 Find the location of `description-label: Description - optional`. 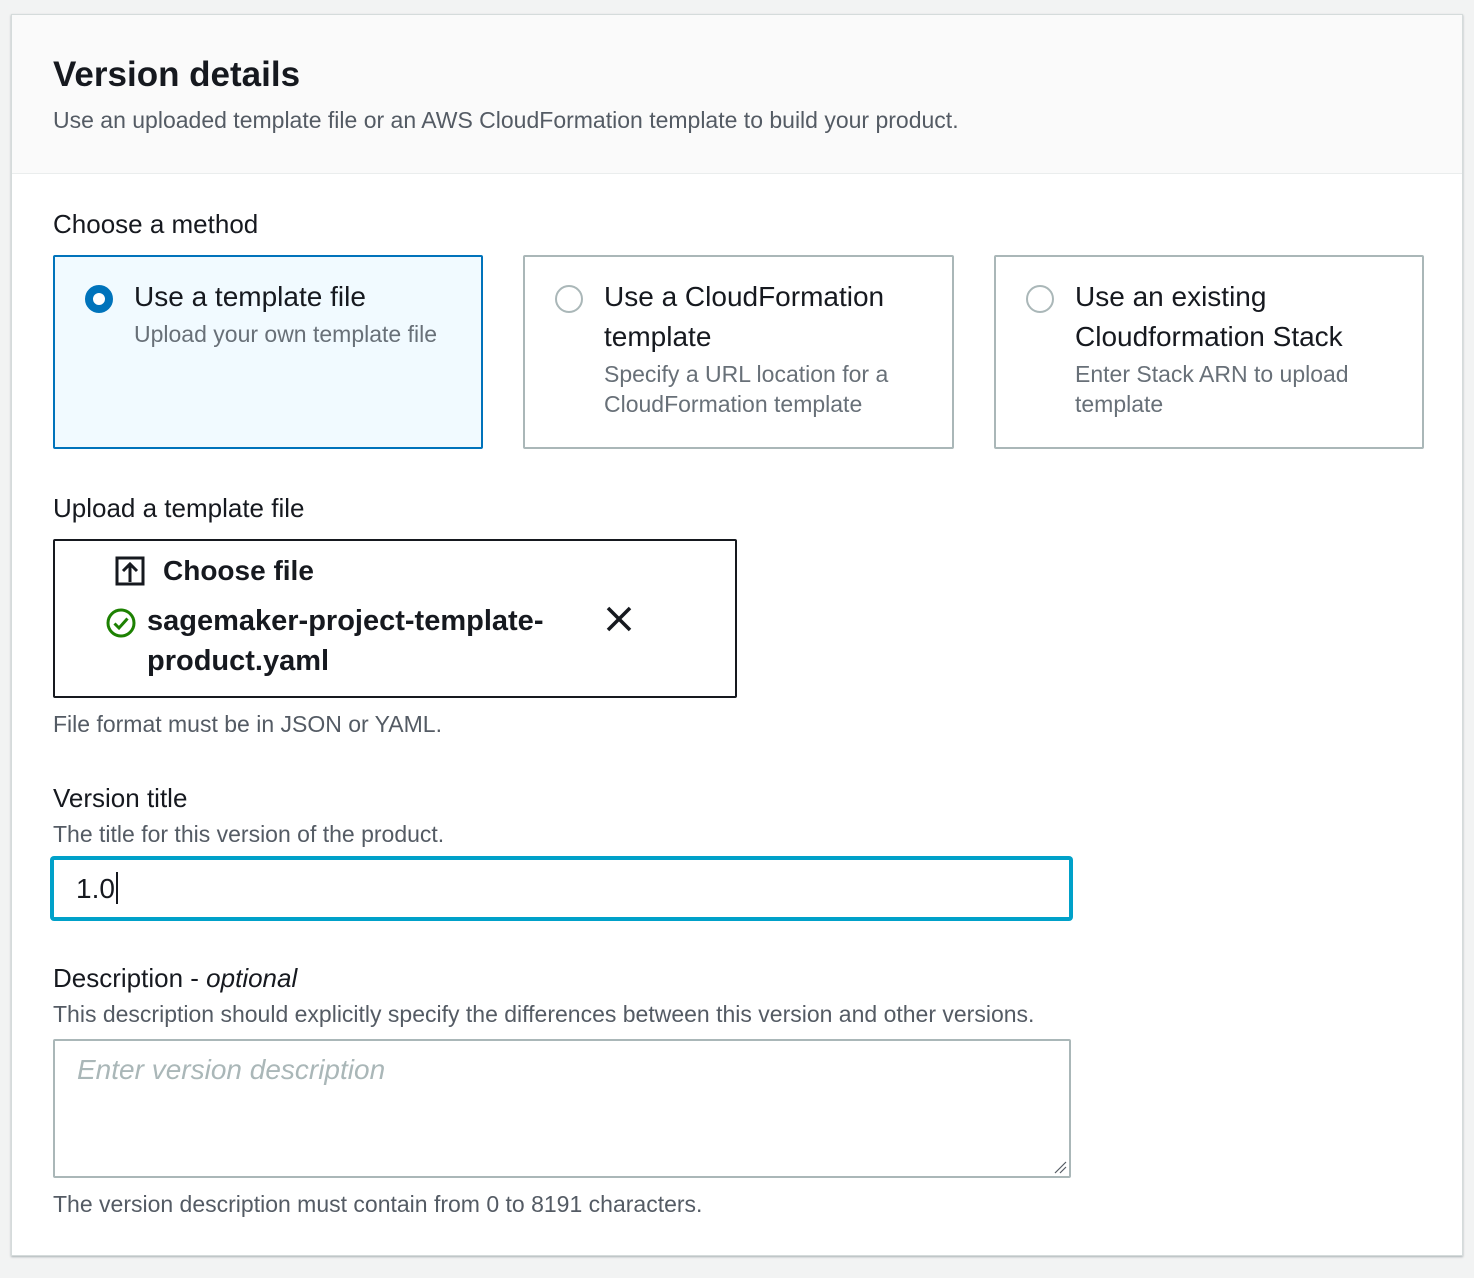

description-label: Description - optional is located at coordinates (175, 978).